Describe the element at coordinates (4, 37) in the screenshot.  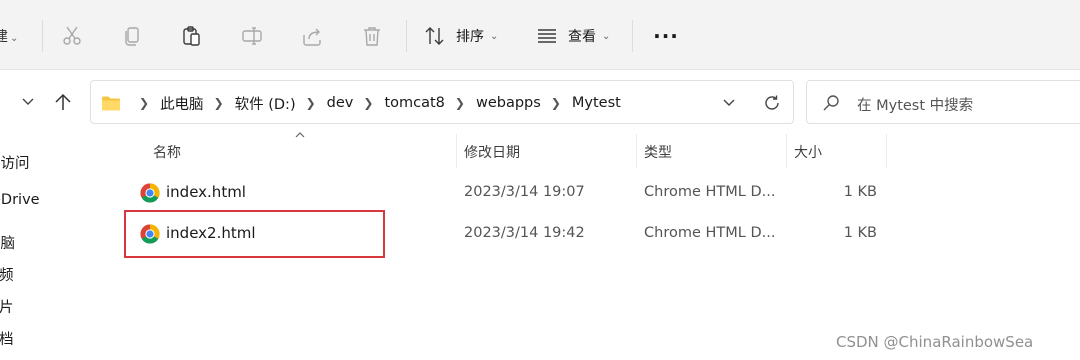
I see `new-button-label: 建` at that location.